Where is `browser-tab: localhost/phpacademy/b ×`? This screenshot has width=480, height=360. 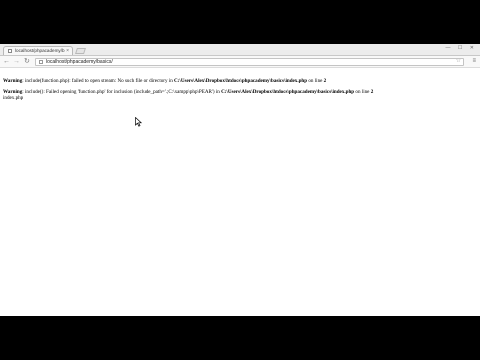
browser-tab: localhost/phpacademy/b × is located at coordinates (38, 50).